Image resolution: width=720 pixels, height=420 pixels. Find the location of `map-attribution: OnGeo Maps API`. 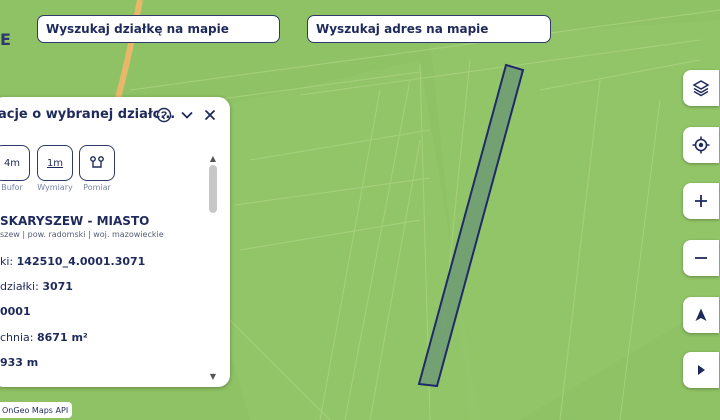

map-attribution: OnGeo Maps API is located at coordinates (36, 410).